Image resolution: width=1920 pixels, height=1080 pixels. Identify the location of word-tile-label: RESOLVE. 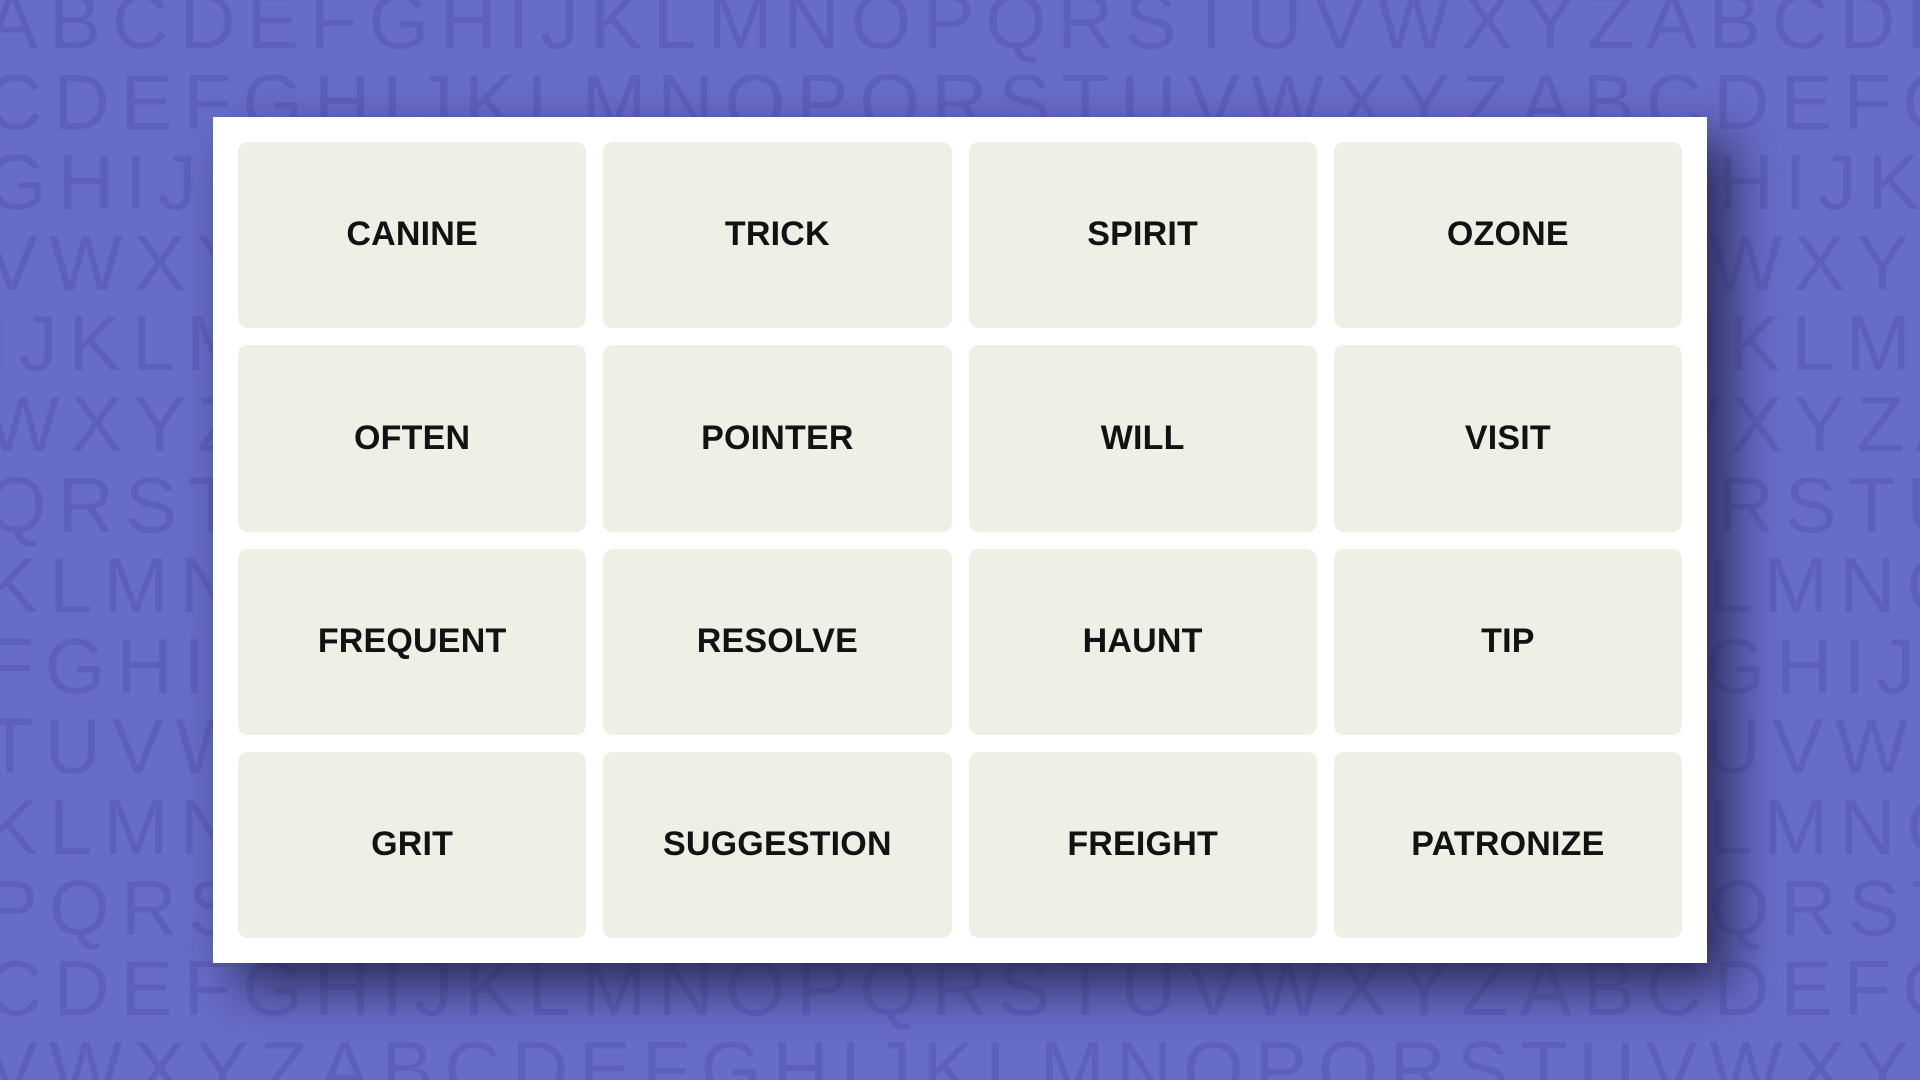
(777, 640).